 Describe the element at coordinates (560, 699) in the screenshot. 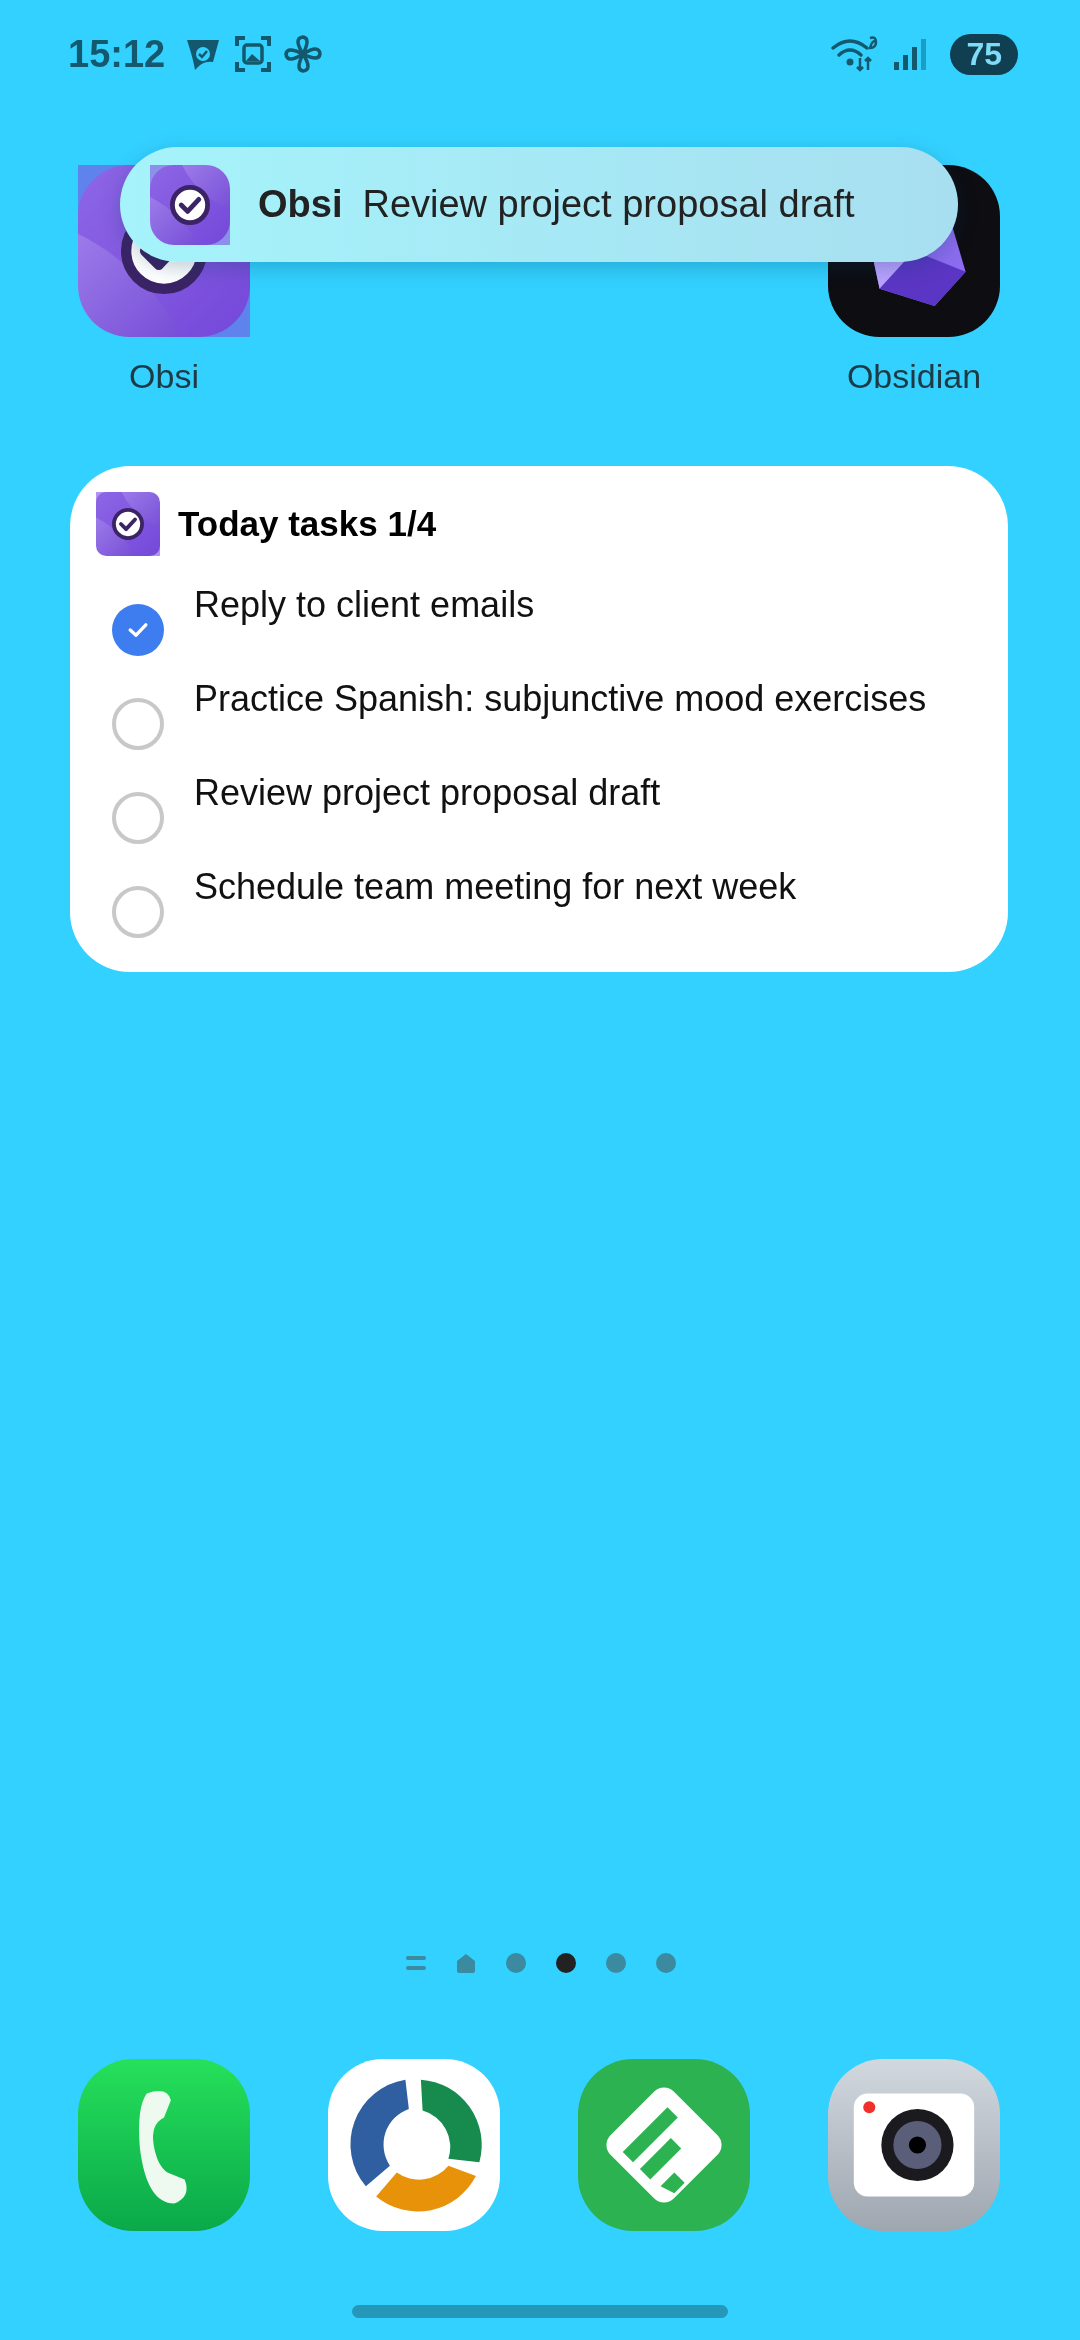

I see `task-text: Practice Spanish: subjunctive mood exercises` at that location.